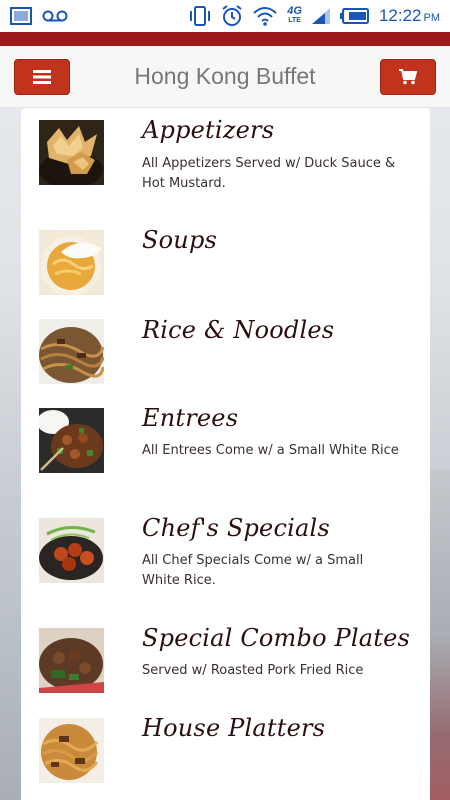  What do you see at coordinates (225, 352) in the screenshot?
I see `category-rice-noodles: Rice & Noodles` at bounding box center [225, 352].